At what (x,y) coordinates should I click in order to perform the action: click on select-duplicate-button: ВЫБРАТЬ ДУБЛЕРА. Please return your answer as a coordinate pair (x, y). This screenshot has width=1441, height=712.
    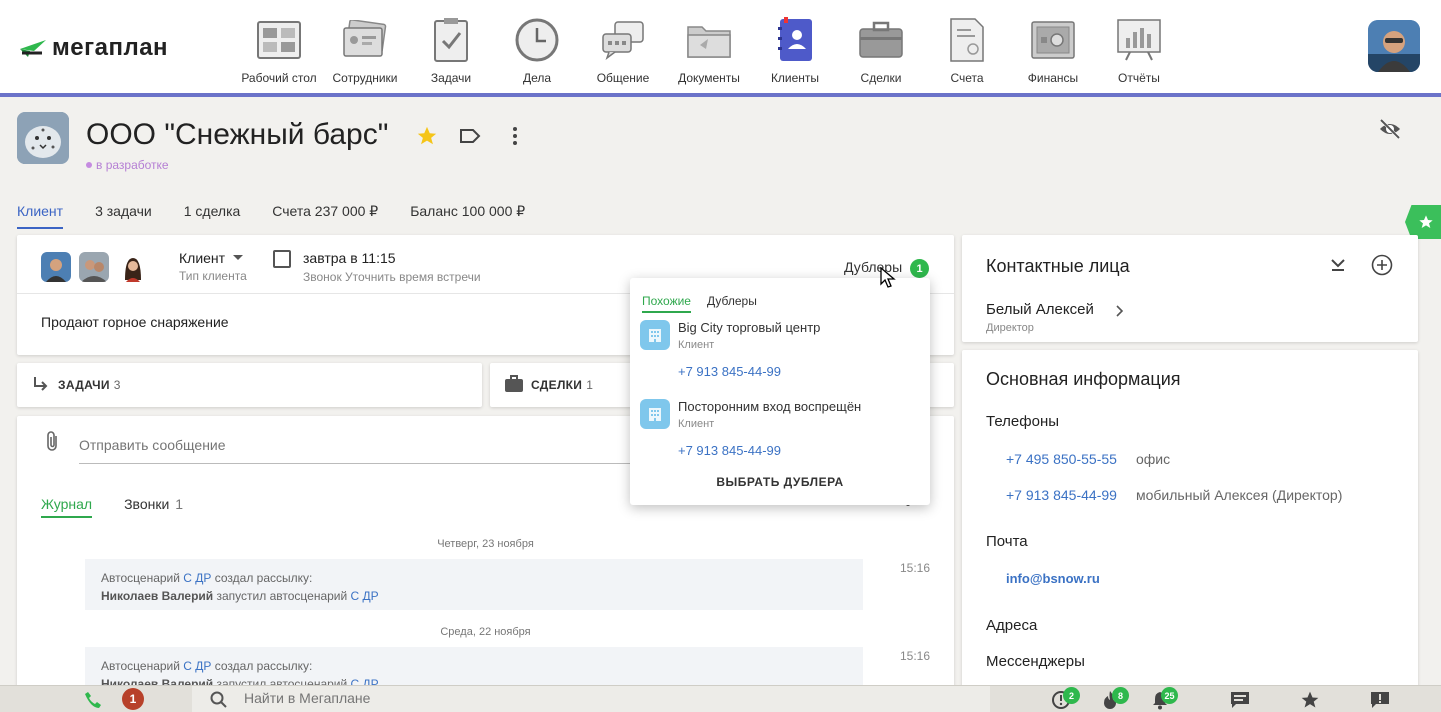
    Looking at the image, I should click on (780, 482).